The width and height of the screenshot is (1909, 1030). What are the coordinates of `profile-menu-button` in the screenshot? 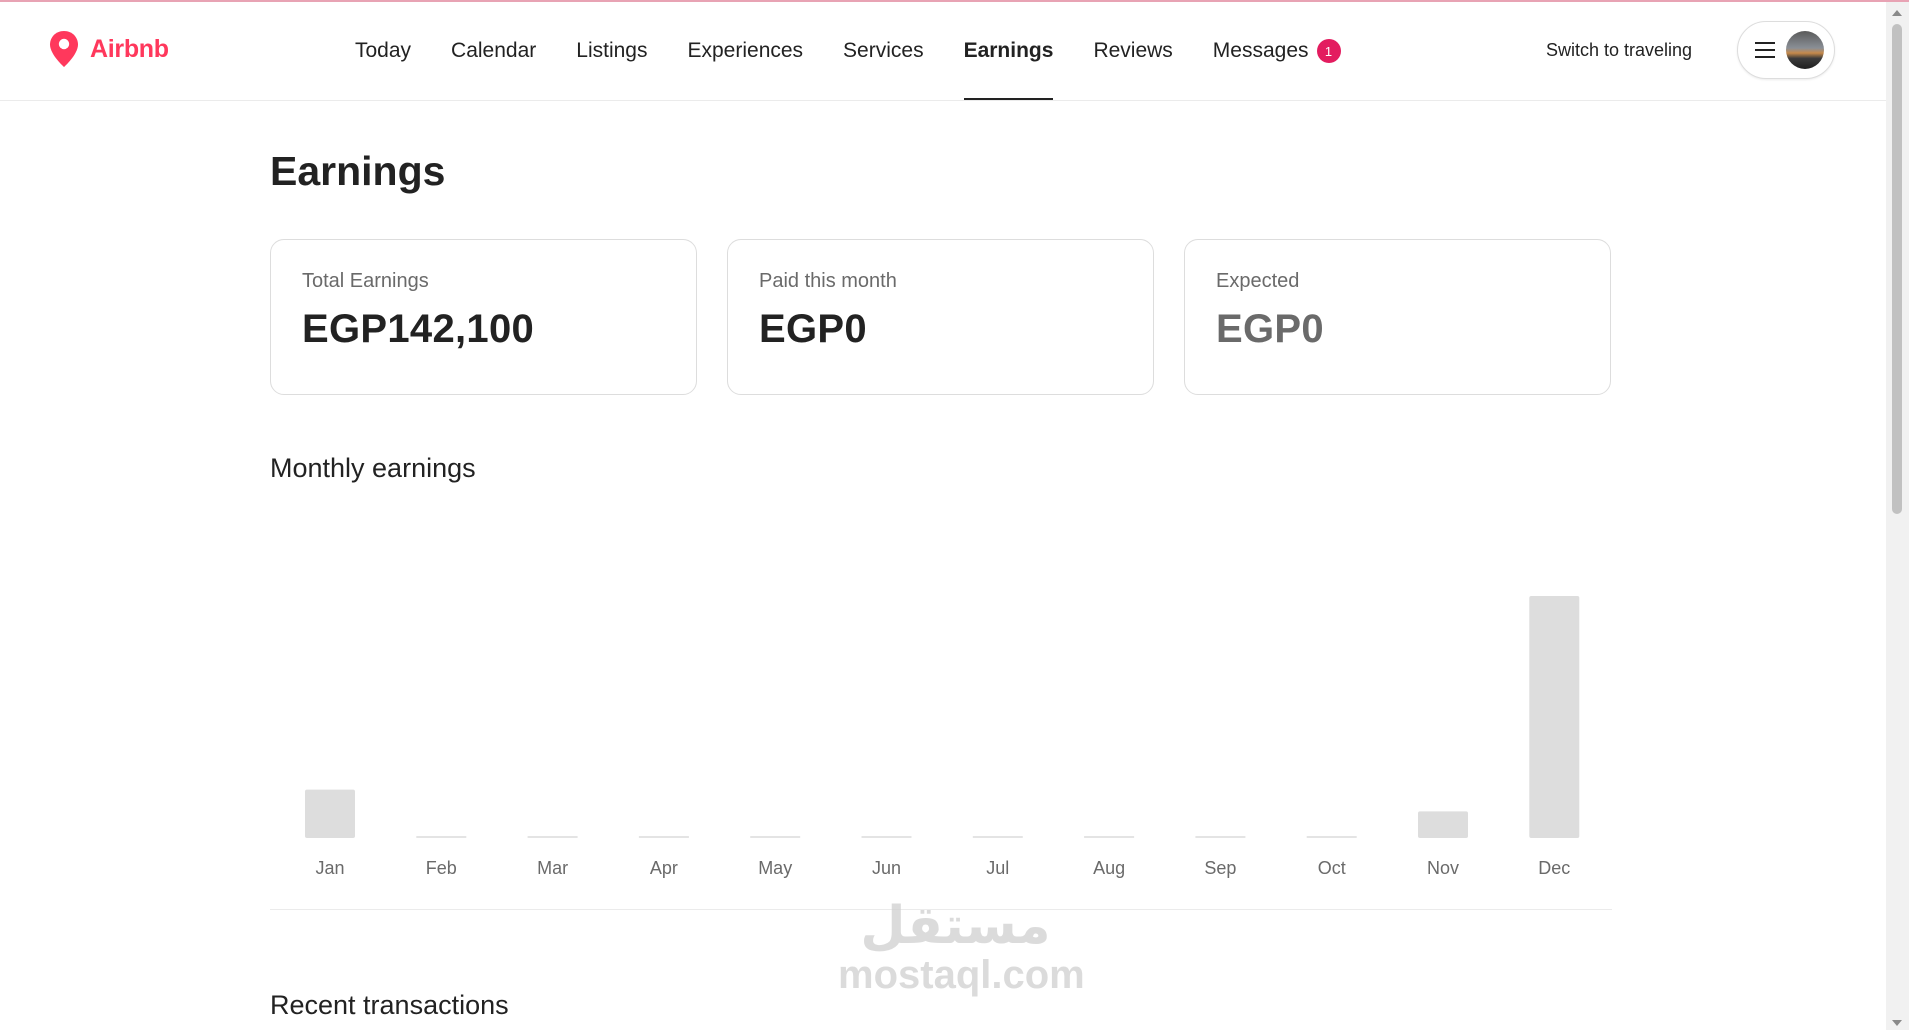 It's located at (1786, 50).